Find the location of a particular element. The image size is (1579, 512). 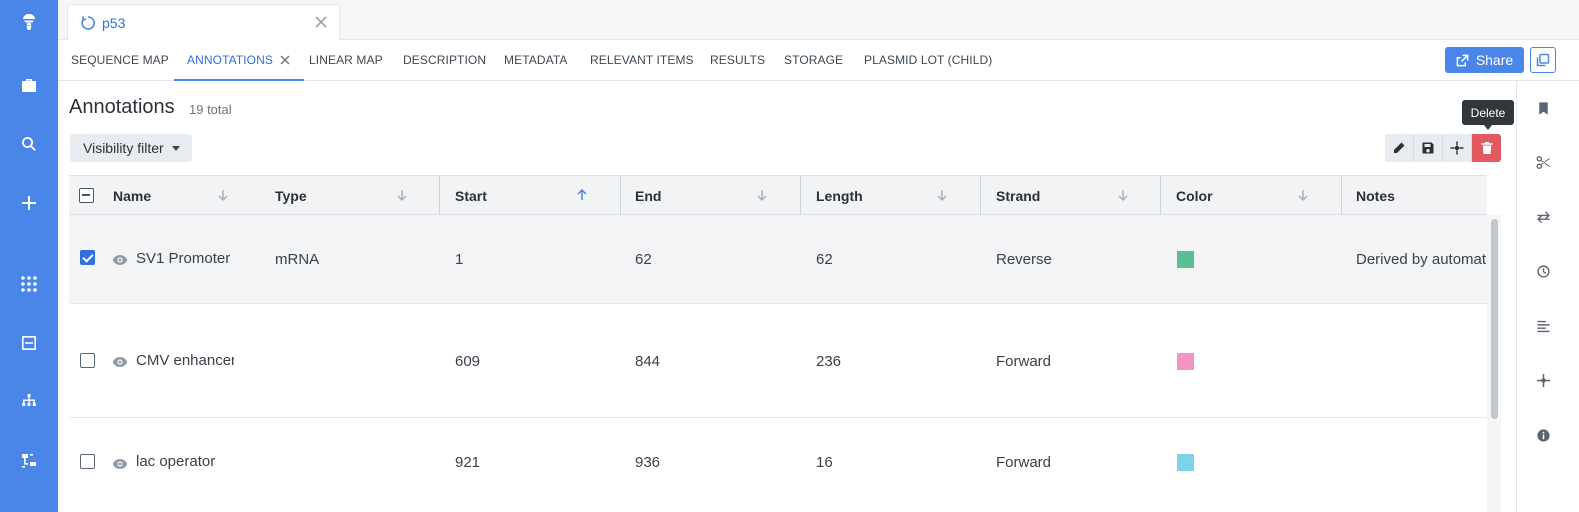

page-title: Annotations is located at coordinates (122, 107).